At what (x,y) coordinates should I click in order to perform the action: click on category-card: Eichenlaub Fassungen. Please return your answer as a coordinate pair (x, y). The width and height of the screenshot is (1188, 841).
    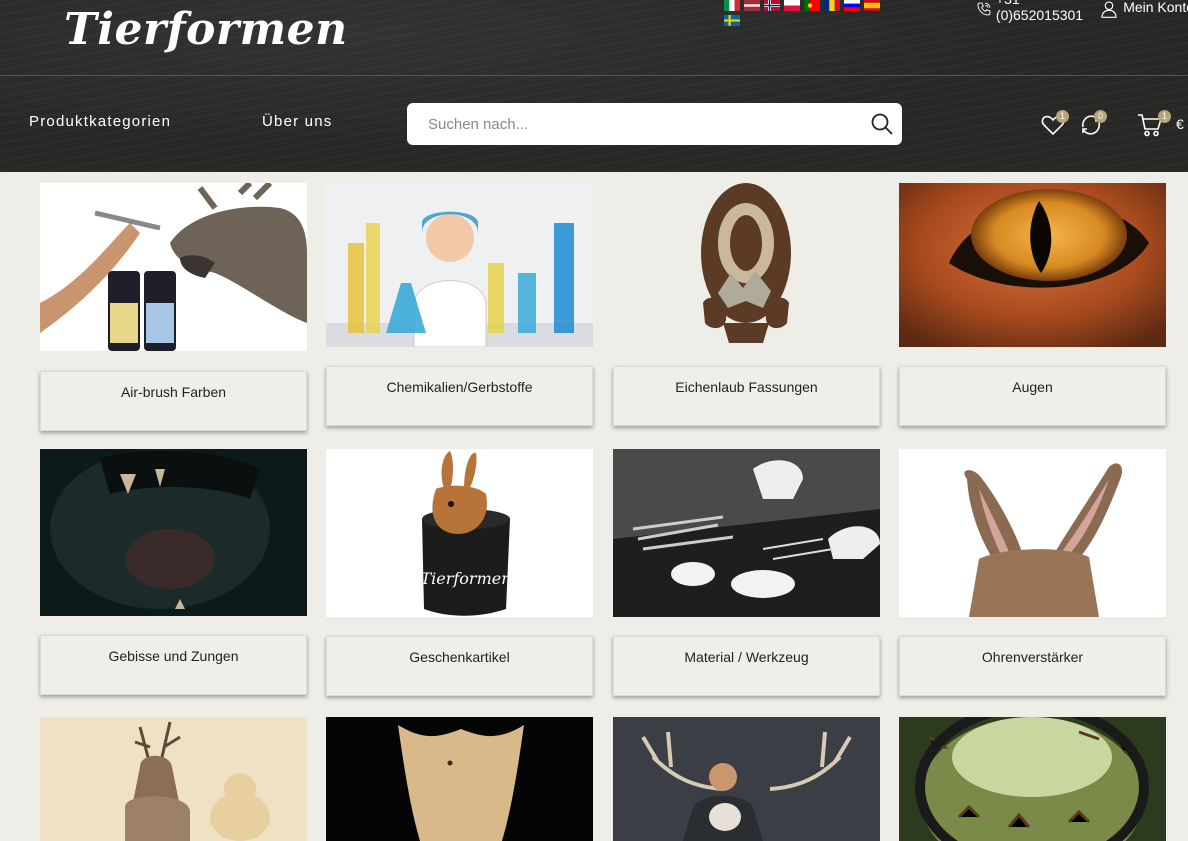
    Looking at the image, I should click on (746, 304).